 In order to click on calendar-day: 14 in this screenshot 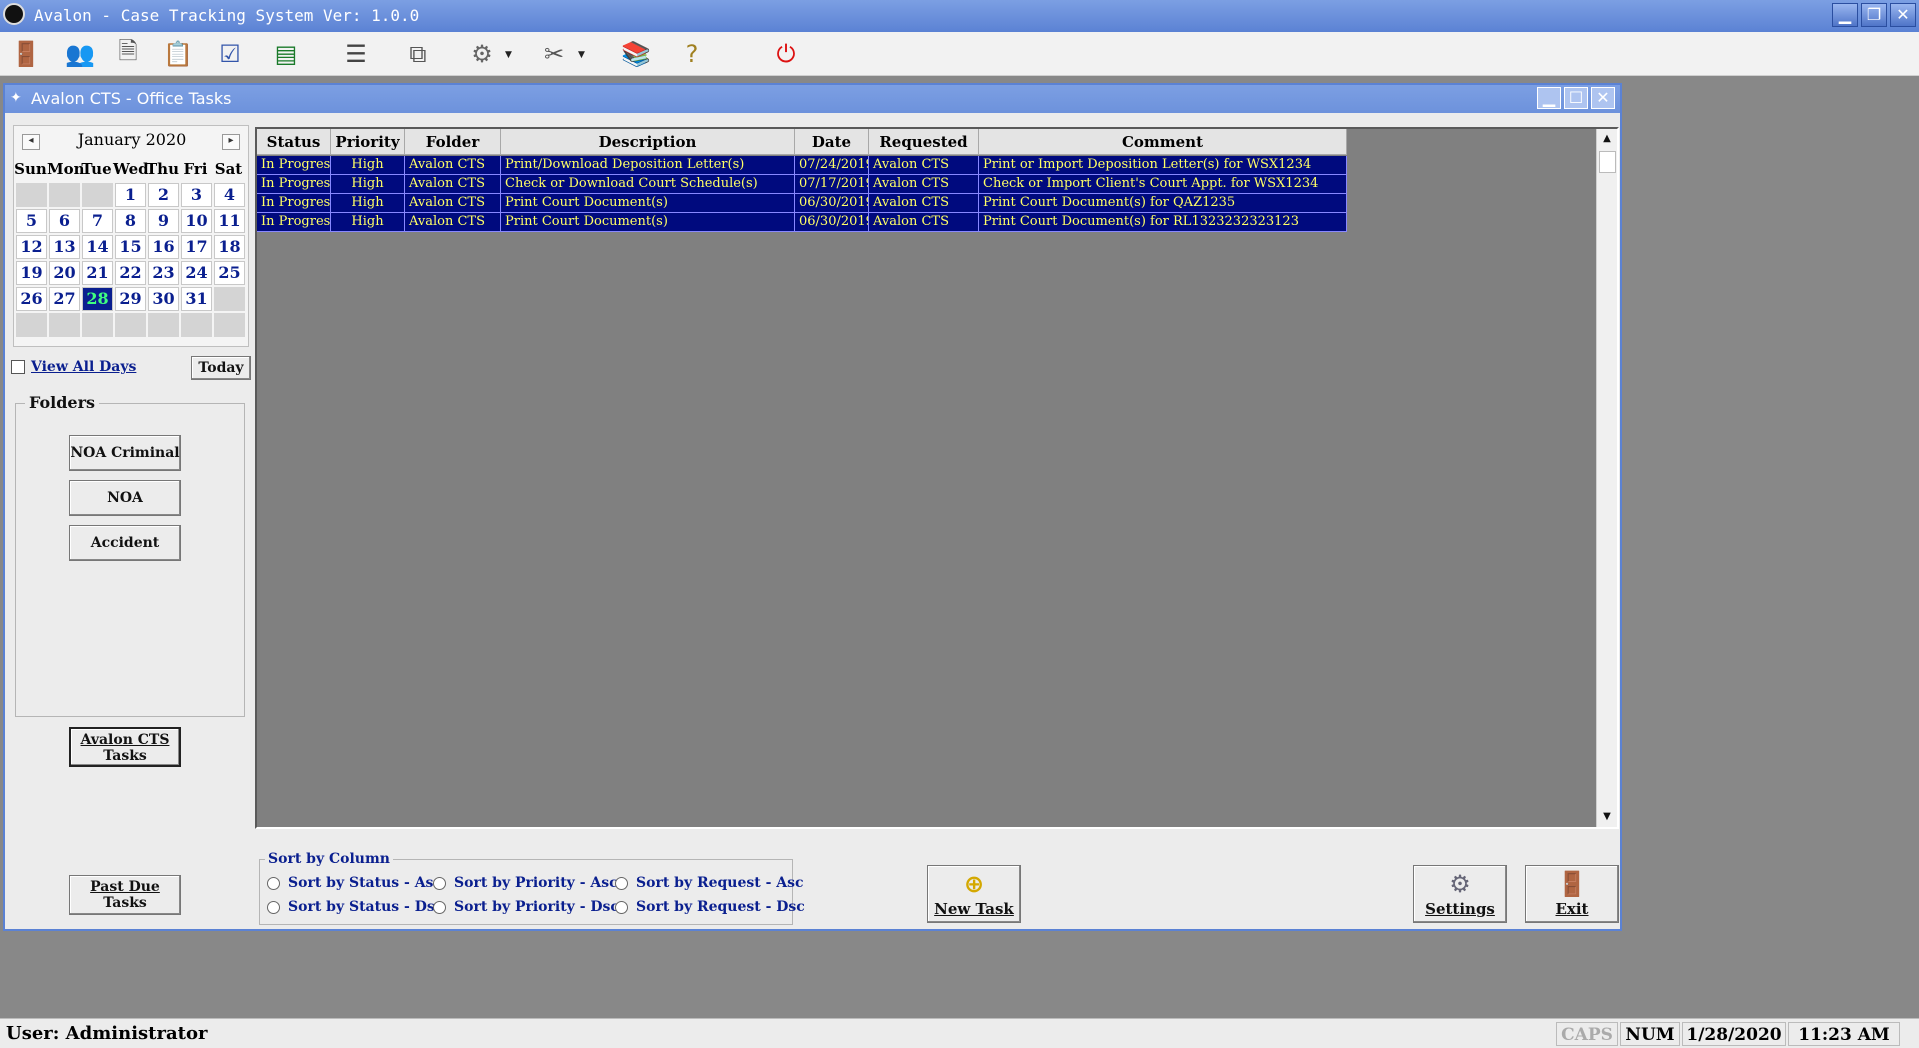, I will do `click(97, 247)`.